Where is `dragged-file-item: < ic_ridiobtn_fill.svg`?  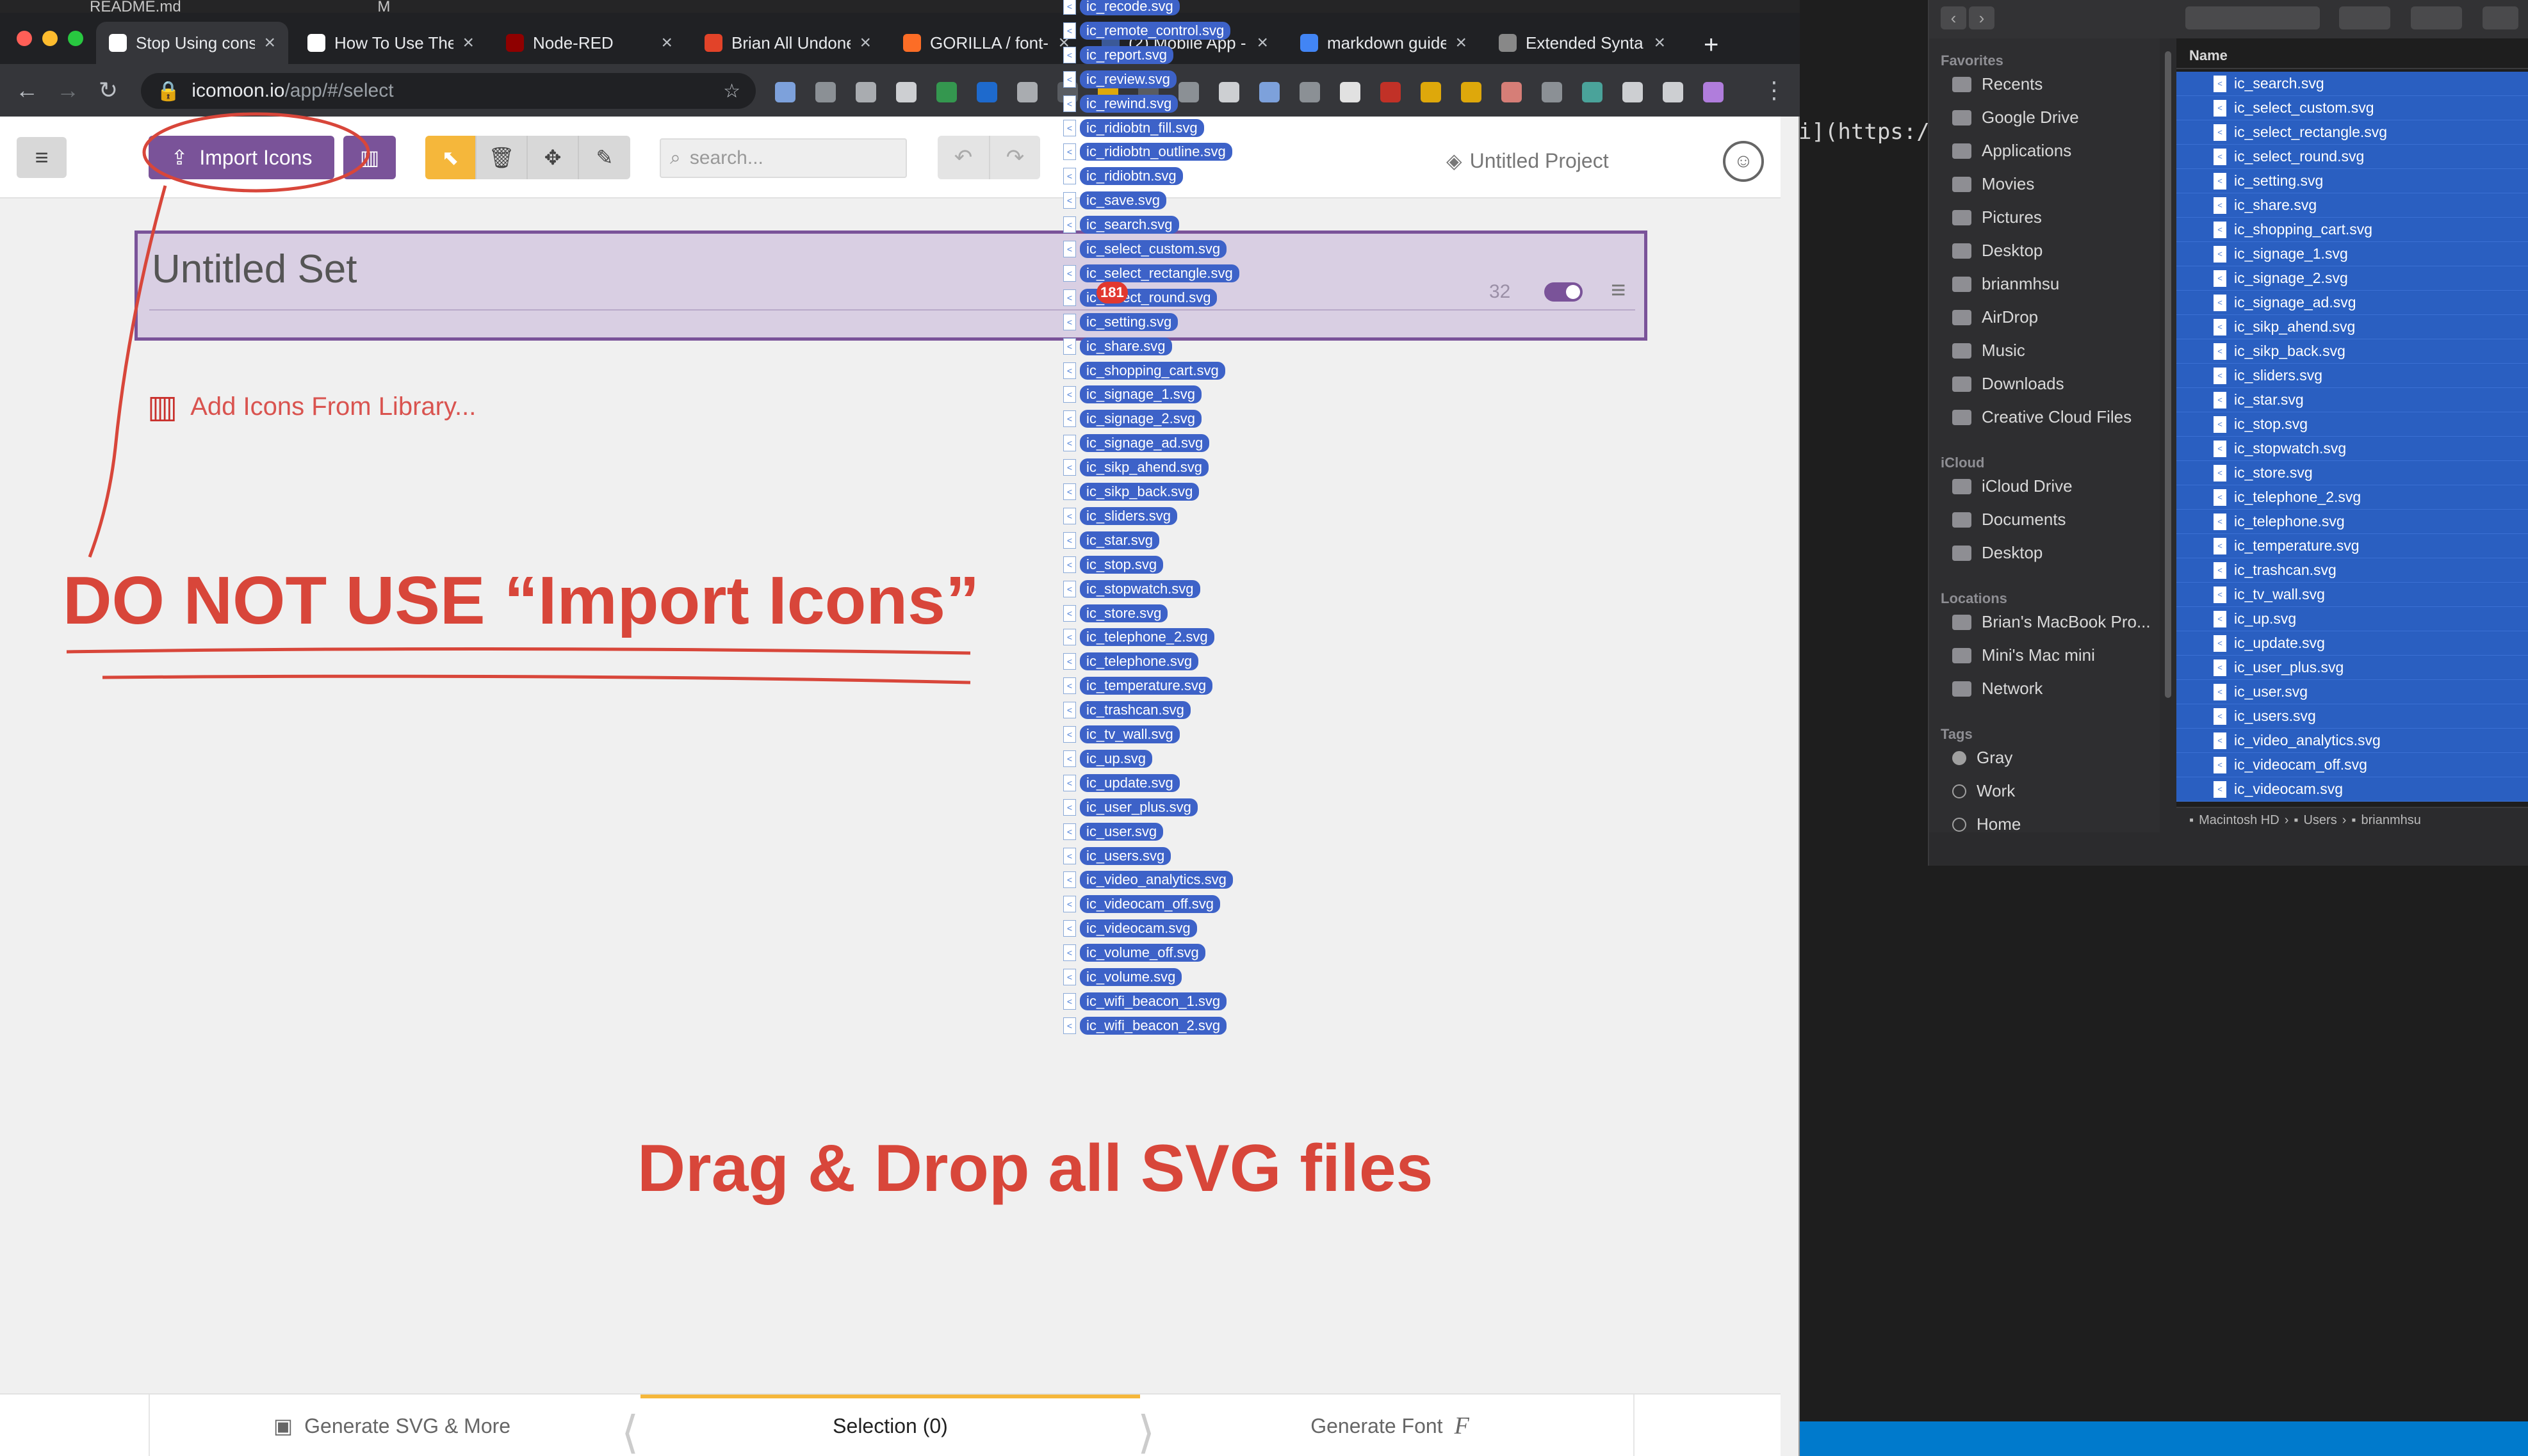 dragged-file-item: < ic_ridiobtn_fill.svg is located at coordinates (1133, 127).